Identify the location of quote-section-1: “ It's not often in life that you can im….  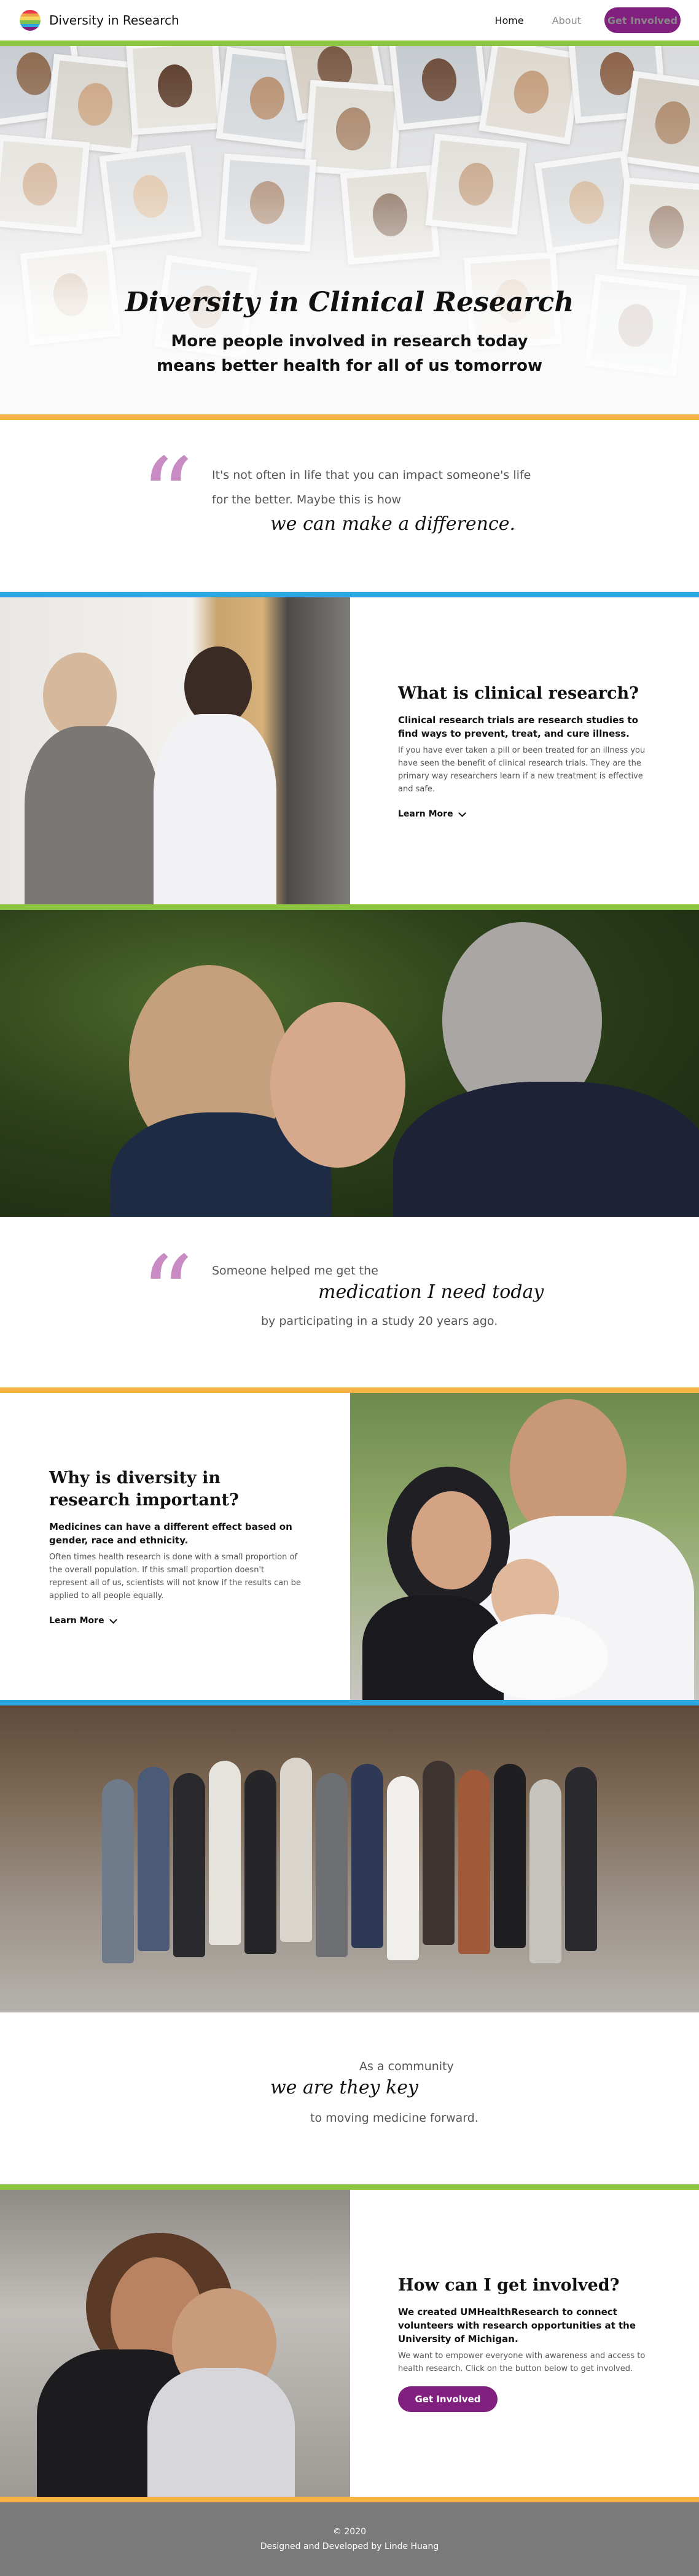
(349, 506).